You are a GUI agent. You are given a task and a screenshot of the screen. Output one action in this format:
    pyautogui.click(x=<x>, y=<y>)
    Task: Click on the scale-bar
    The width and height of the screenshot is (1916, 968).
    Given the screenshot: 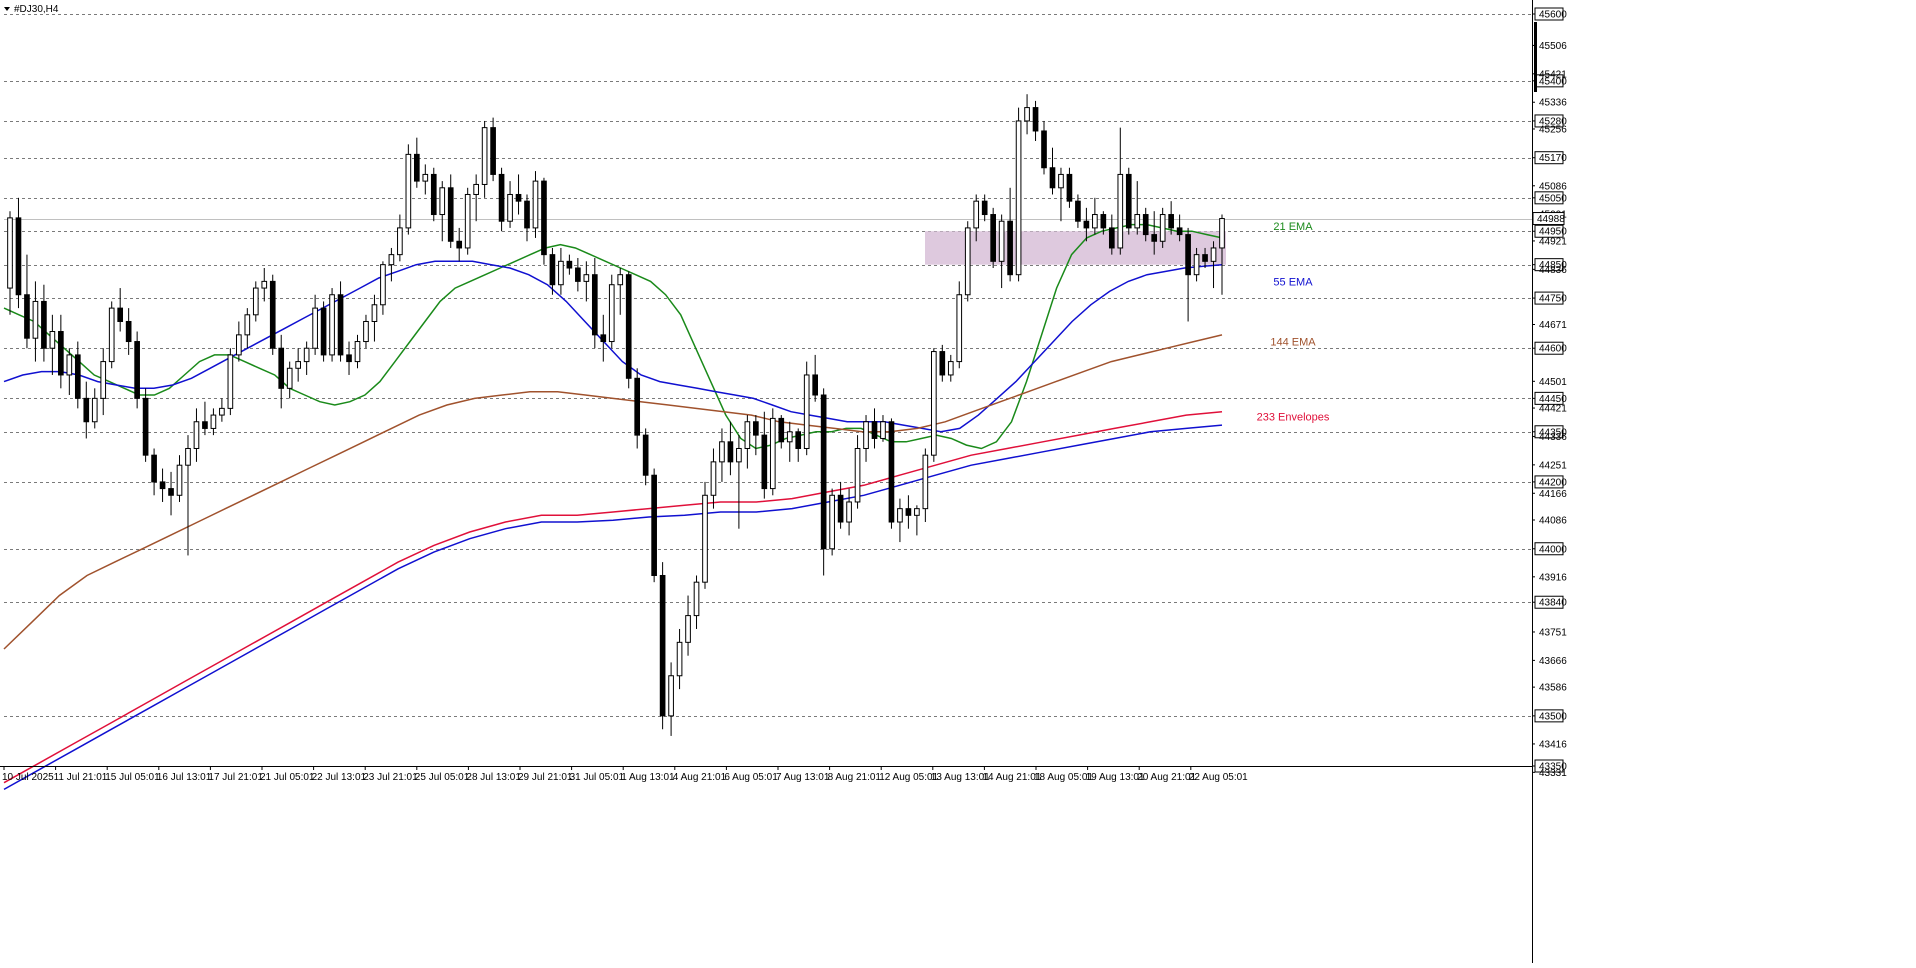 What is the action you would take?
    pyautogui.click(x=1535, y=57)
    